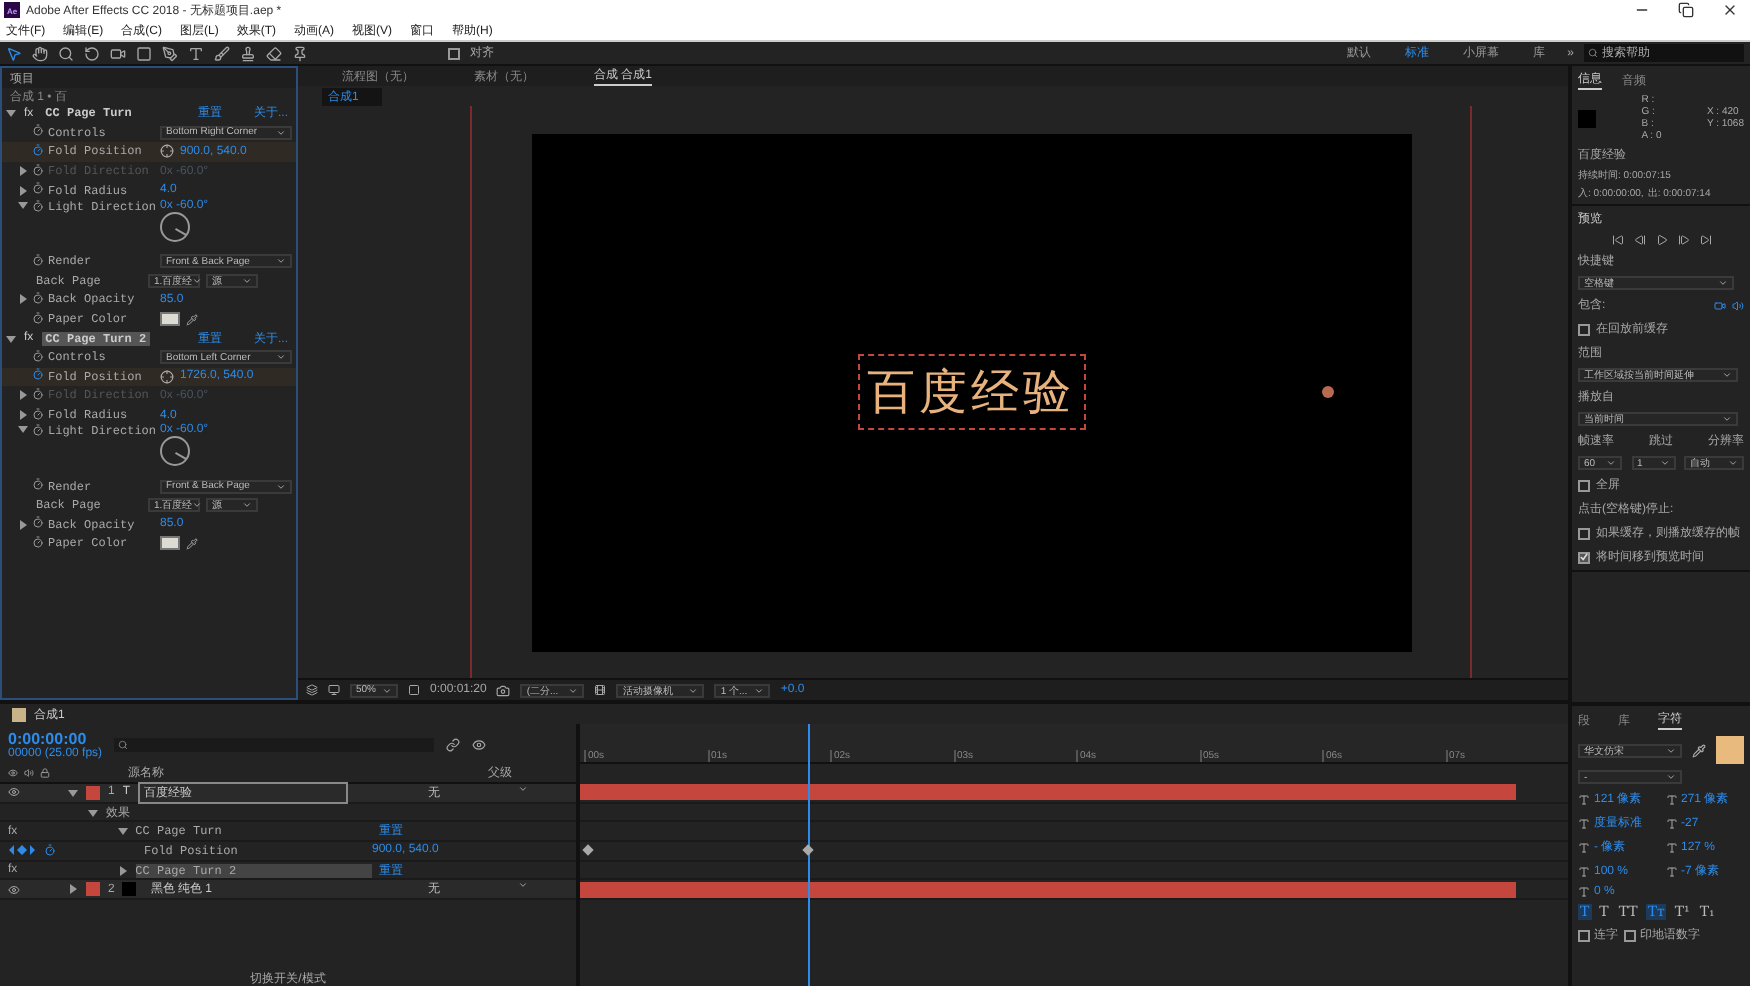  Describe the element at coordinates (1686, 10) in the screenshot. I see `restore-icon` at that location.